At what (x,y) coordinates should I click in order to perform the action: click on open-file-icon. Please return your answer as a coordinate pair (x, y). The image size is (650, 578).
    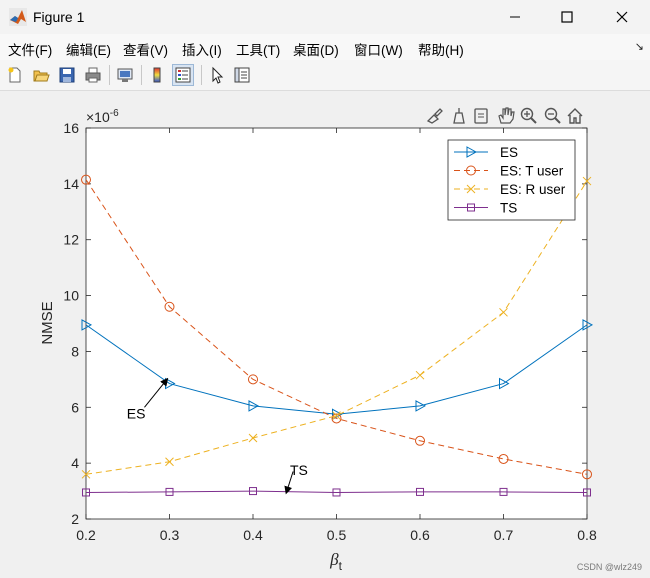
    Looking at the image, I should click on (41, 76).